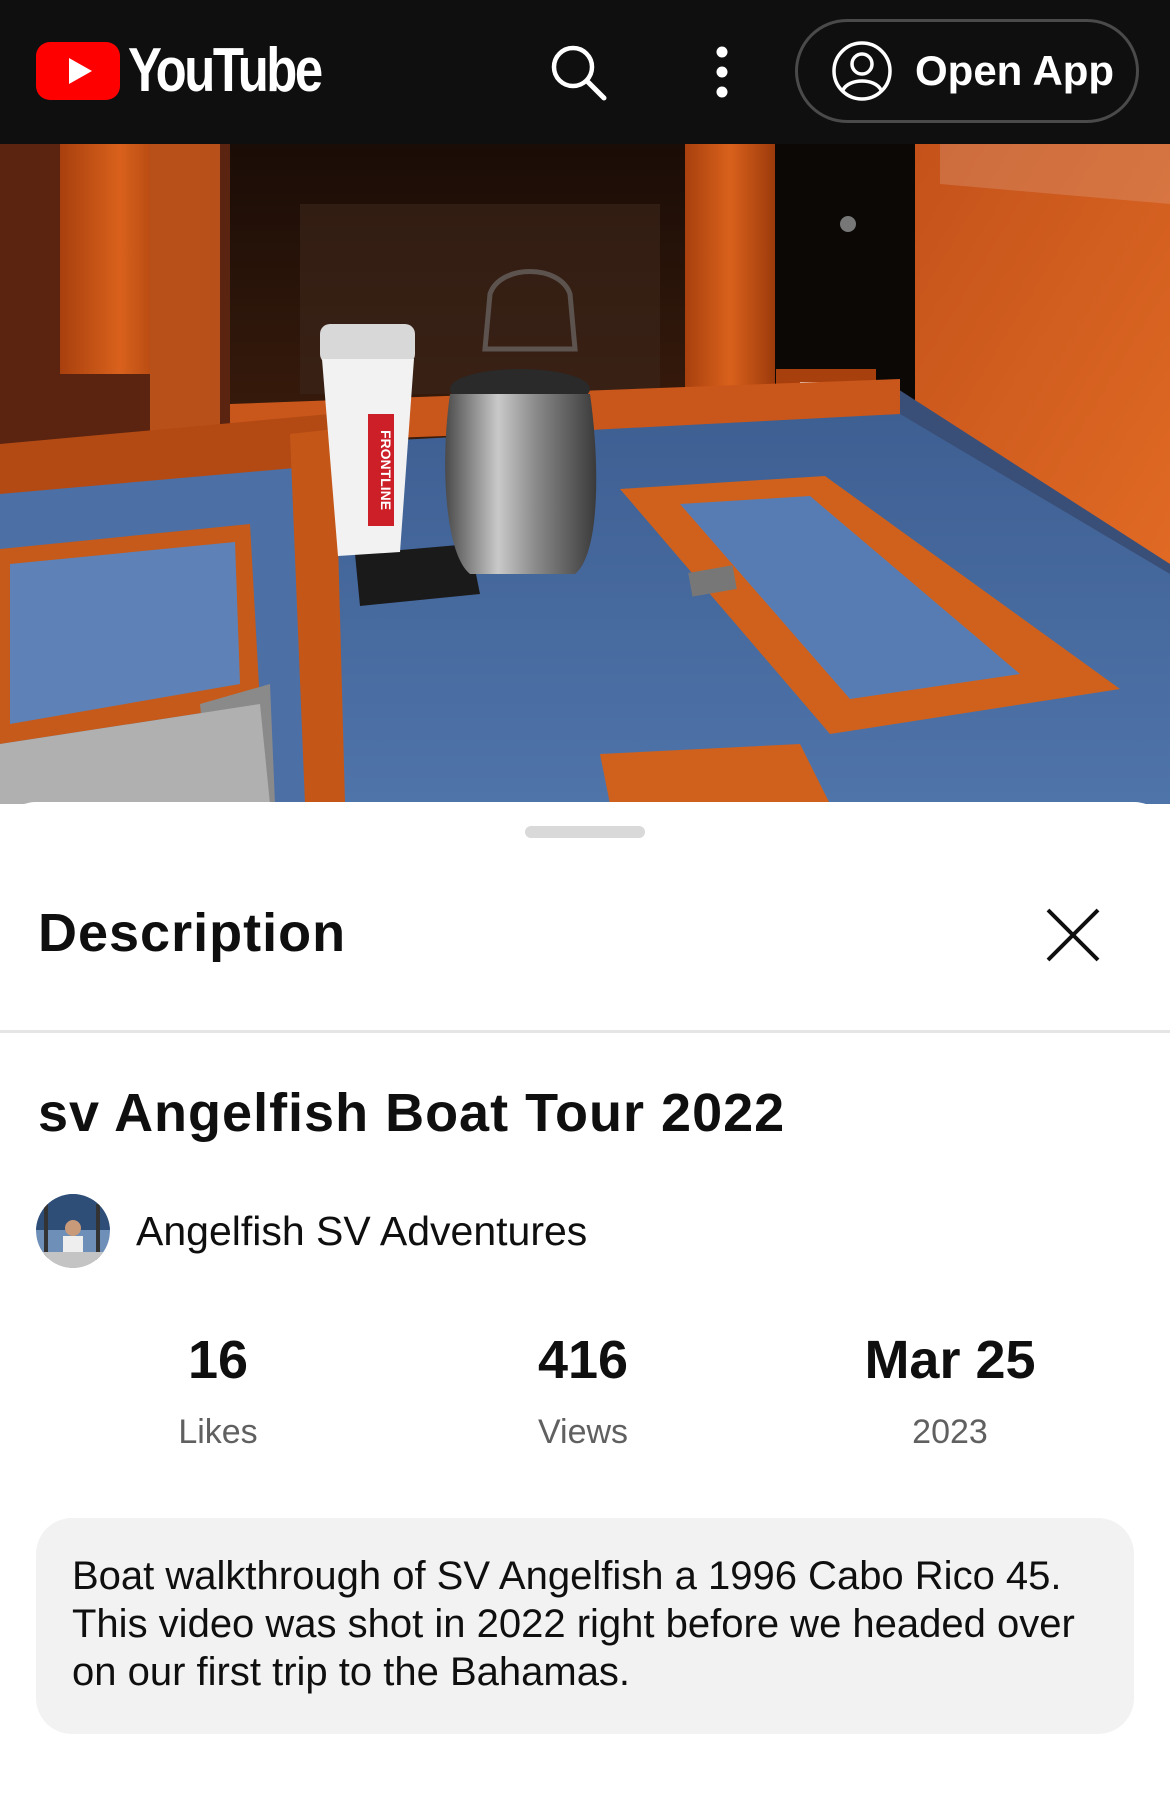  Describe the element at coordinates (412, 1113) in the screenshot. I see `video-title: sv Angelfish Boat Tour 2022` at that location.